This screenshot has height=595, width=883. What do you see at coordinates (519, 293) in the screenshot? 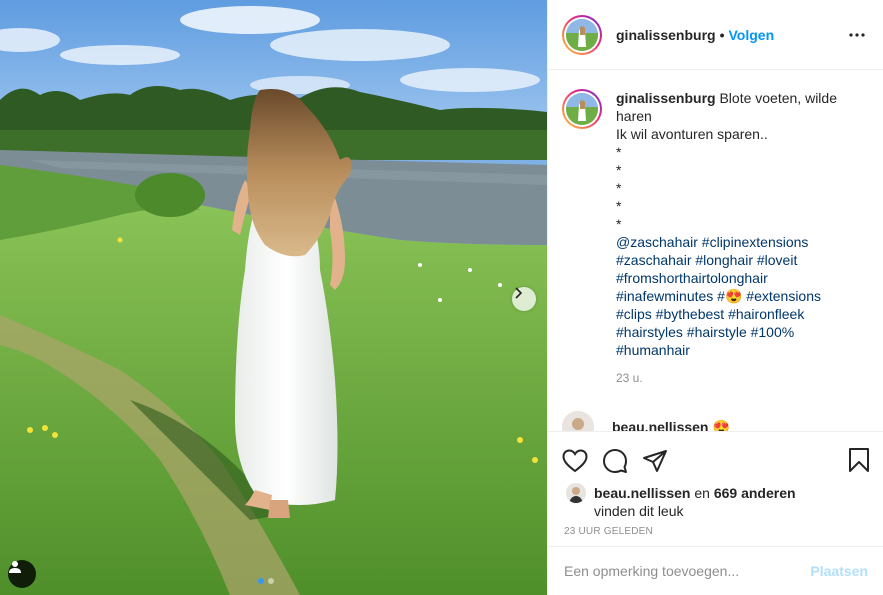
I see `next-arrow-icon` at bounding box center [519, 293].